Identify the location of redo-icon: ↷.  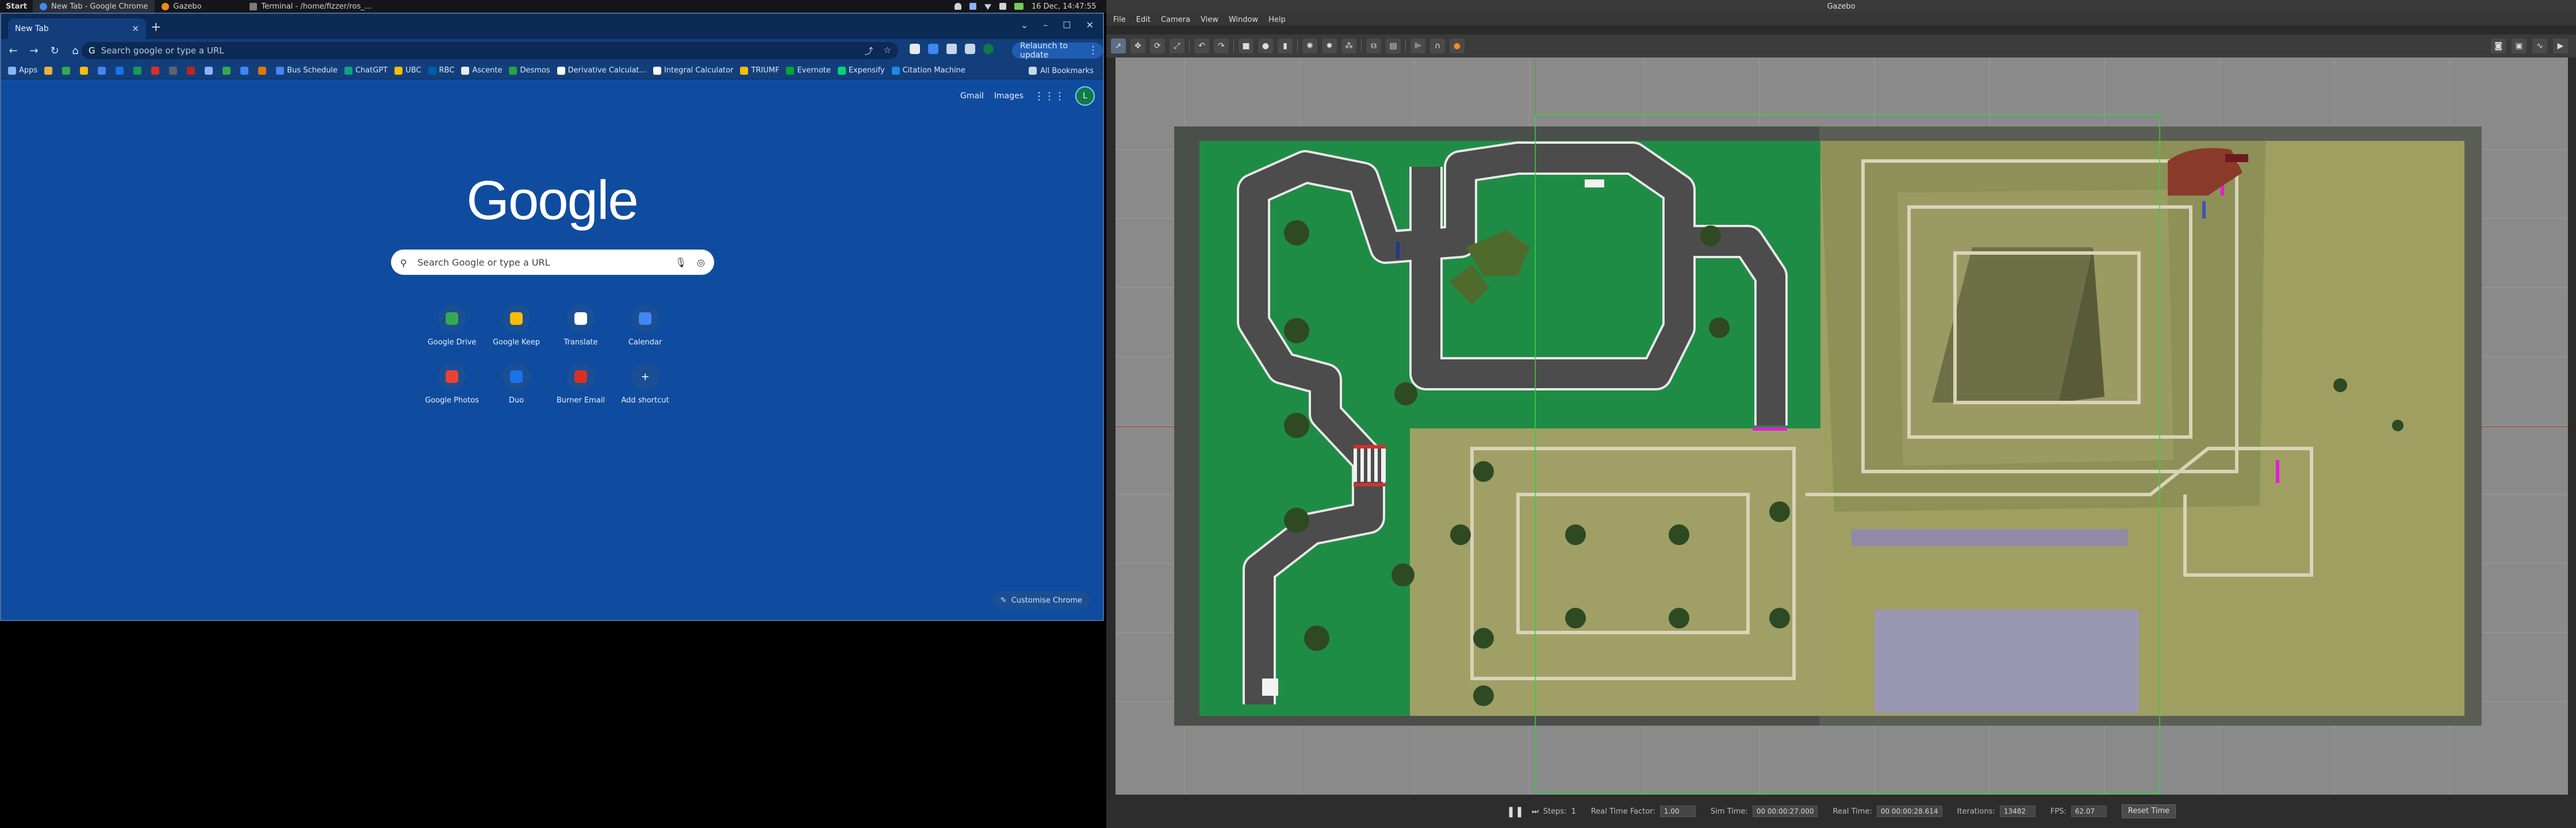
(1221, 46).